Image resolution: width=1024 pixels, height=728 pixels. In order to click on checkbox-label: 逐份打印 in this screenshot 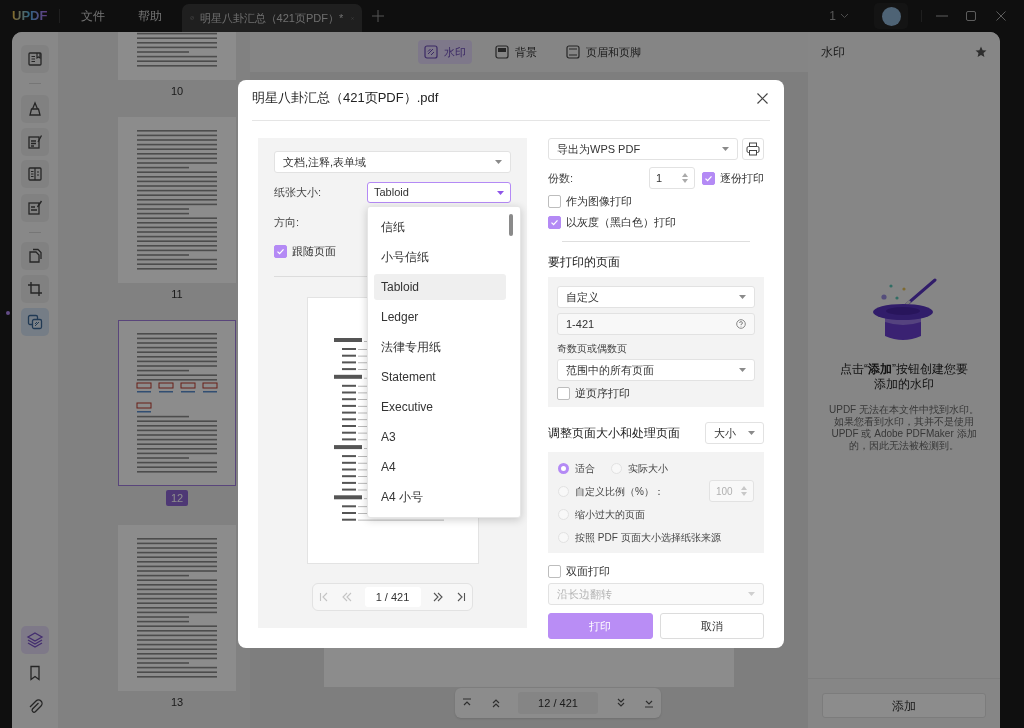, I will do `click(742, 178)`.